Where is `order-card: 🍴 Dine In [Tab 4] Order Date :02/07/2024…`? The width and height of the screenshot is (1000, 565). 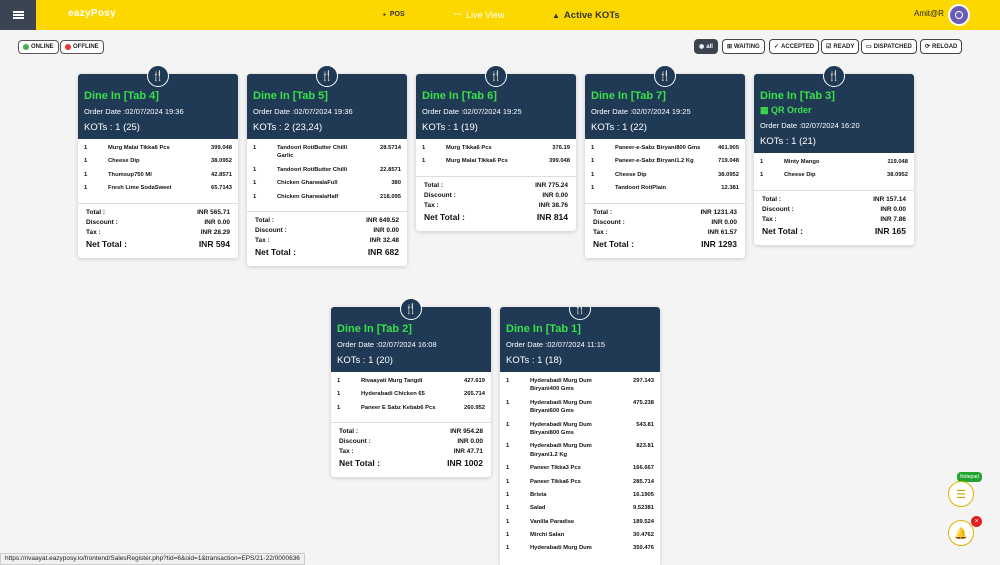
order-card: 🍴 Dine In [Tab 4] Order Date :02/07/2024… is located at coordinates (158, 161).